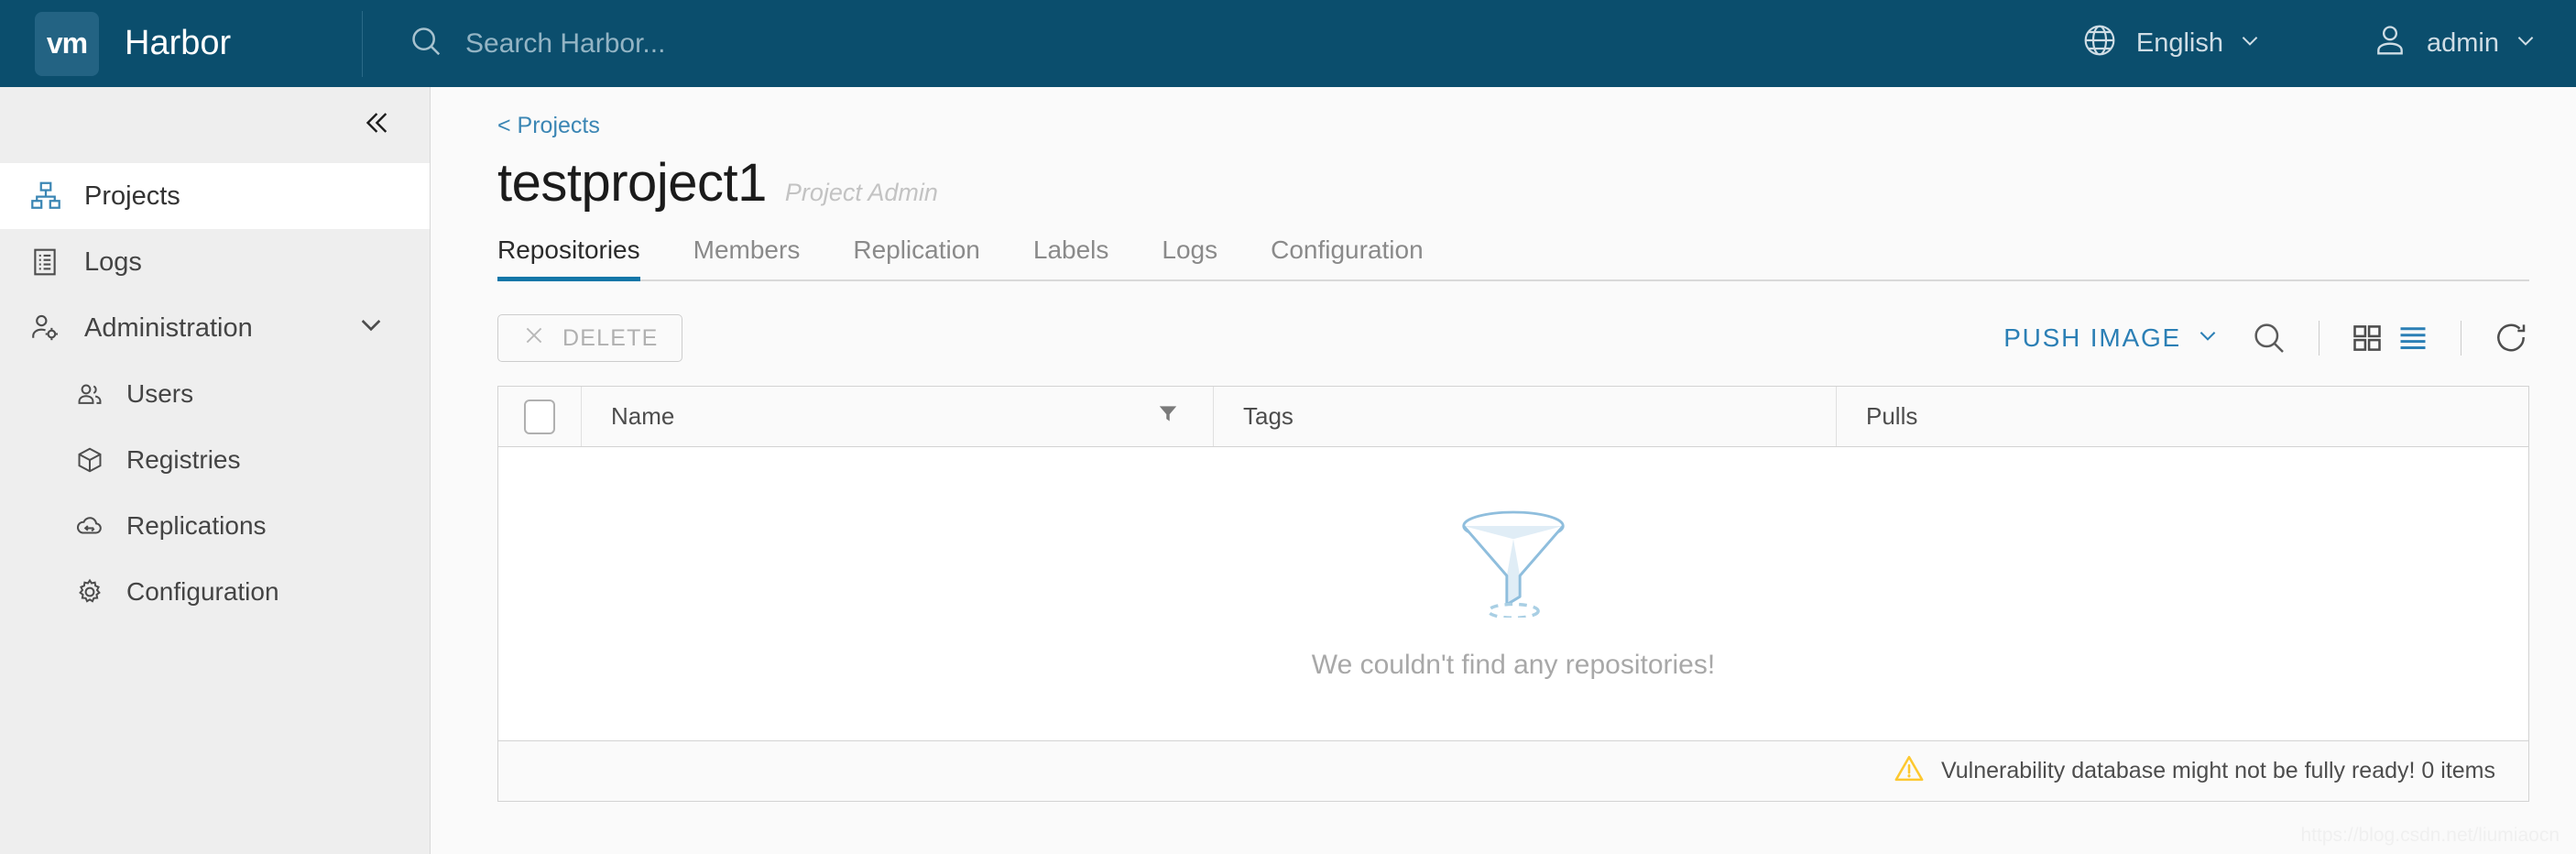  What do you see at coordinates (2100, 44) in the screenshot?
I see `globe-icon` at bounding box center [2100, 44].